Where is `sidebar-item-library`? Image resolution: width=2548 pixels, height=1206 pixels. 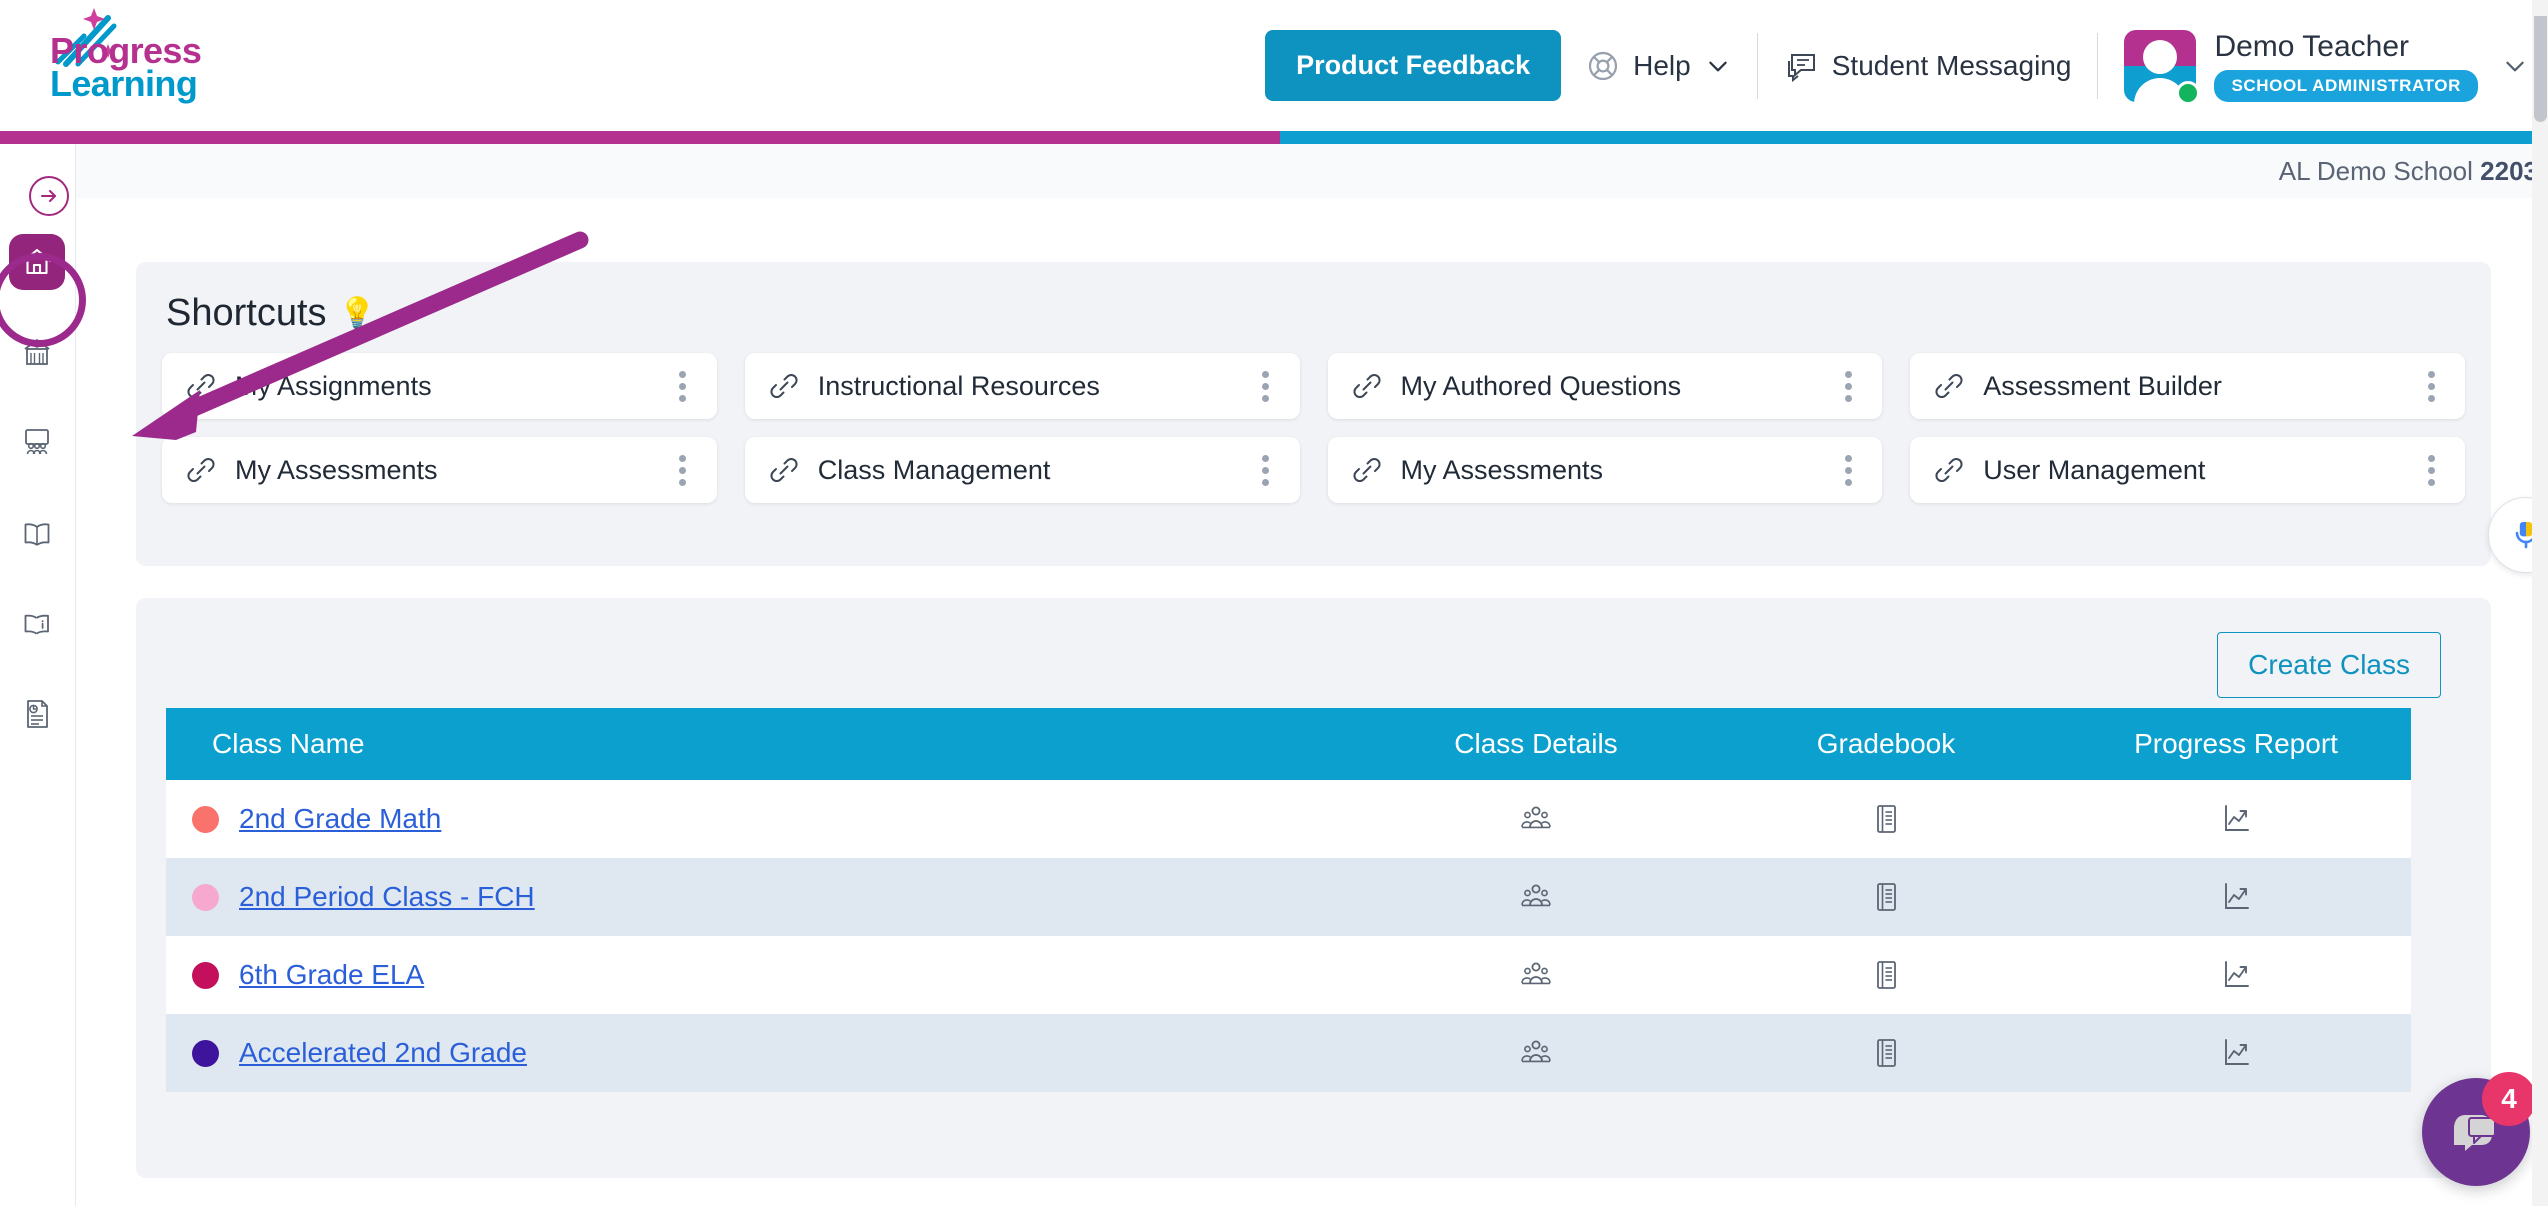 sidebar-item-library is located at coordinates (37, 534).